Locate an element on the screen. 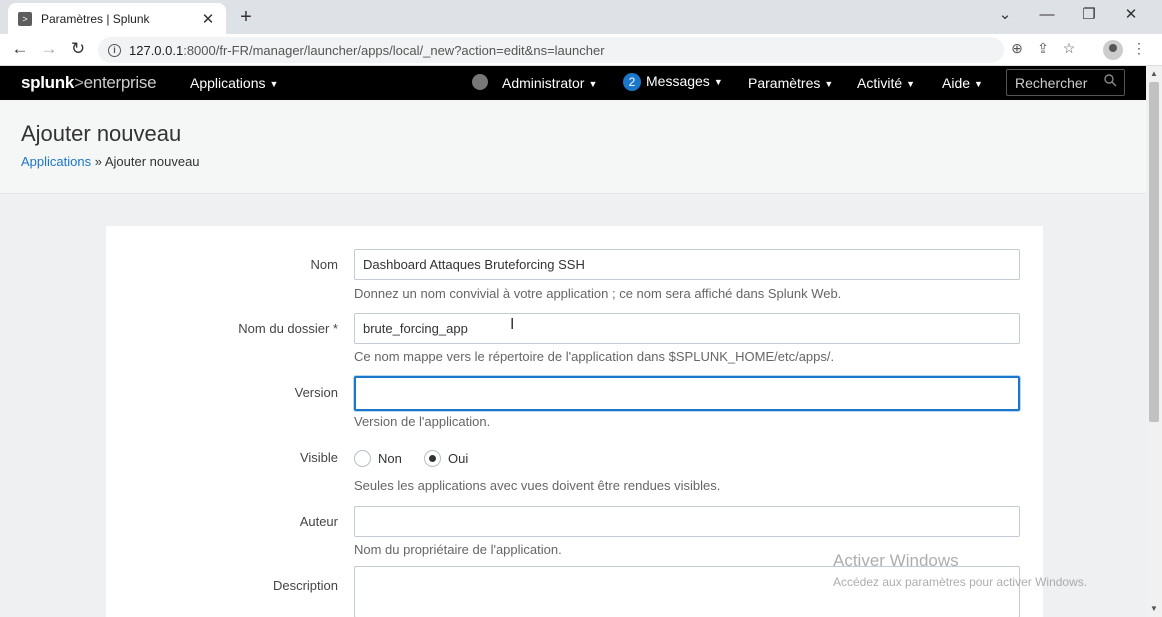 Image resolution: width=1162 pixels, height=617 pixels. menu-help: Aide ▼ is located at coordinates (962, 83).